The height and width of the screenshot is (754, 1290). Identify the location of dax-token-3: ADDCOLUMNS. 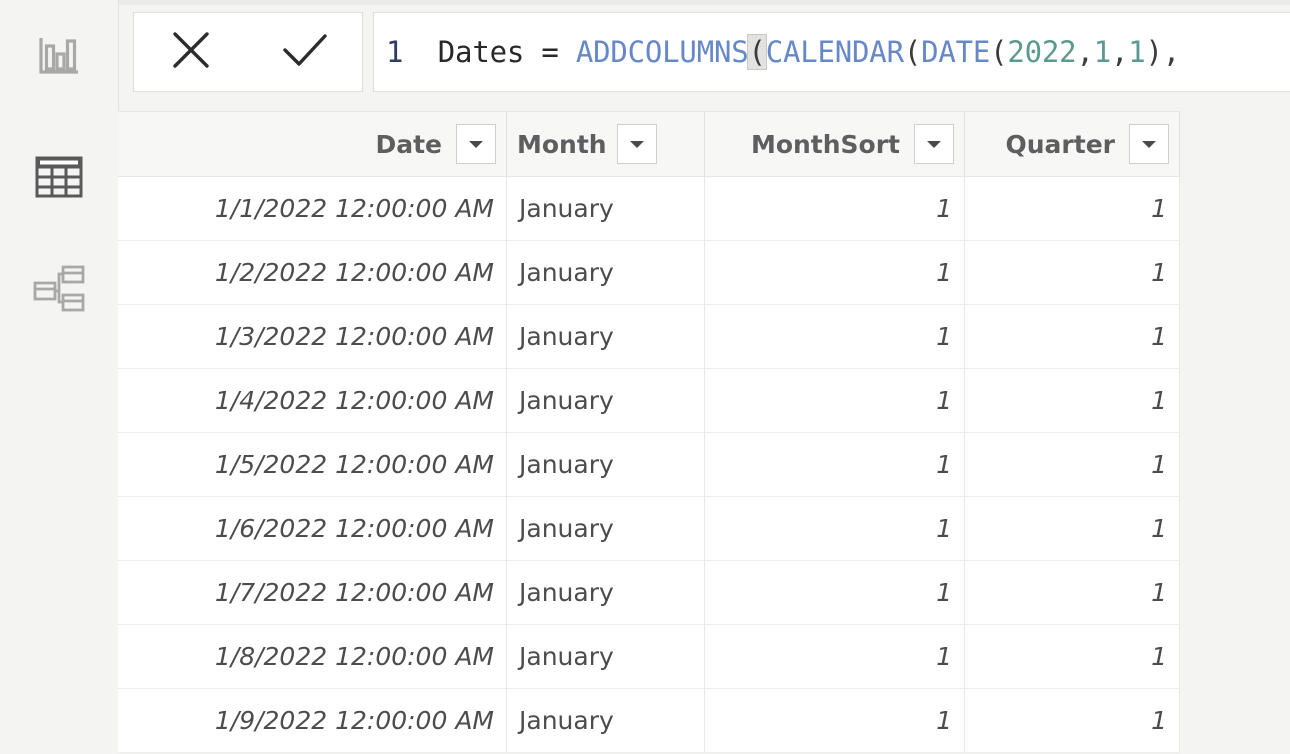
(662, 52).